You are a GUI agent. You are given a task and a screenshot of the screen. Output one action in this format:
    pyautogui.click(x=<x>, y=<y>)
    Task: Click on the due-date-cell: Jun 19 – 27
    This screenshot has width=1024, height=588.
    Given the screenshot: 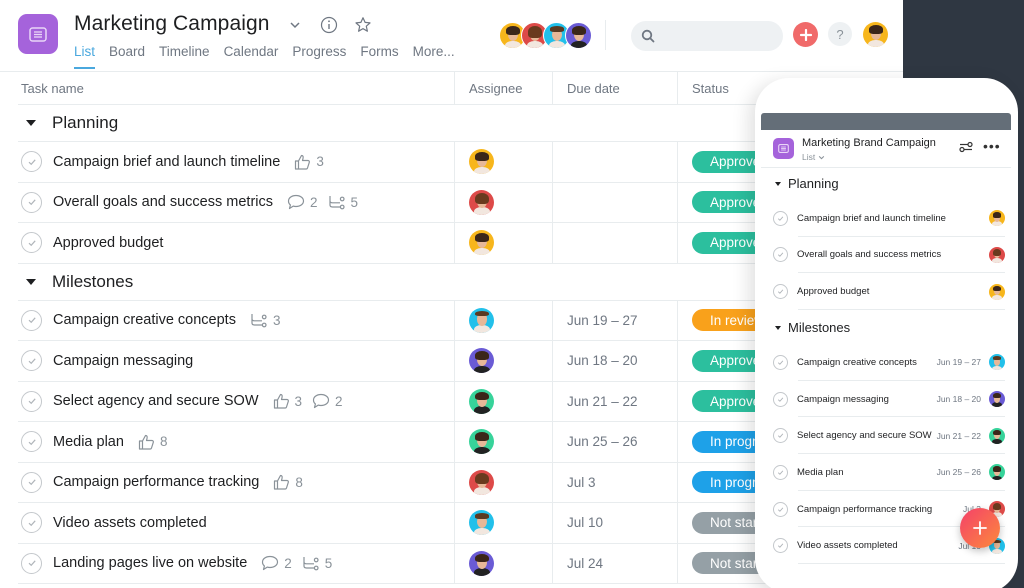 What is the action you would take?
    pyautogui.click(x=615, y=320)
    